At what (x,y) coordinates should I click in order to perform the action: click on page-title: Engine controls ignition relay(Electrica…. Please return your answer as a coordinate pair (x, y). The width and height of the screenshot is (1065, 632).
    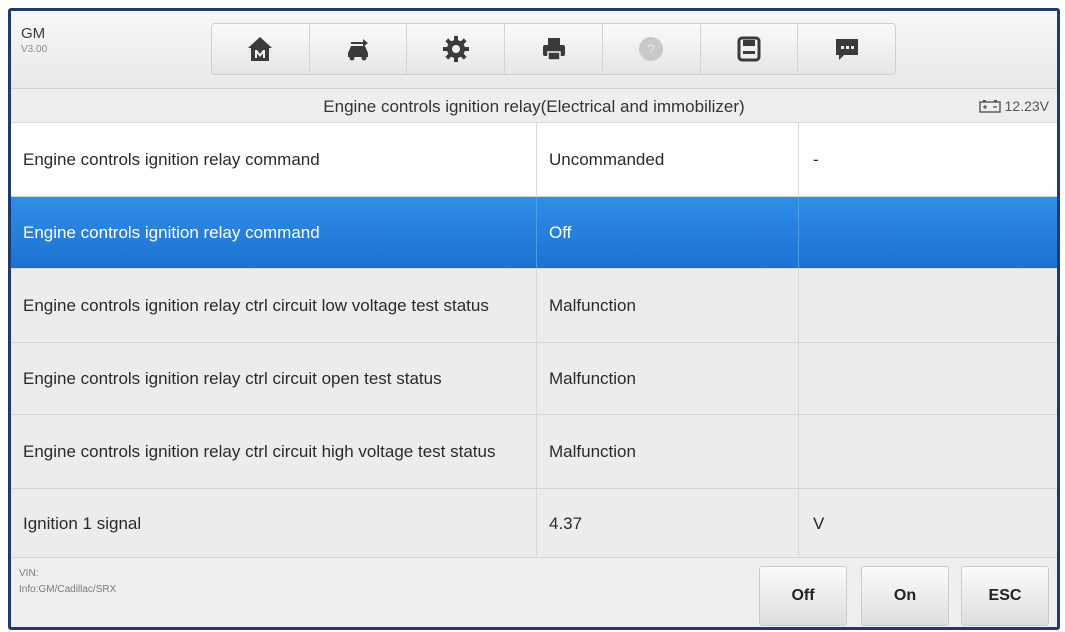
    Looking at the image, I should click on (534, 106).